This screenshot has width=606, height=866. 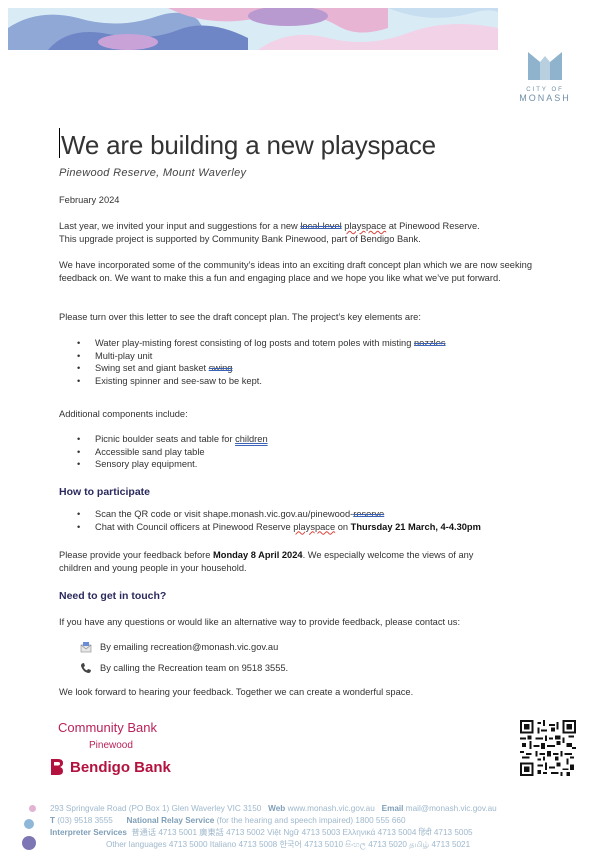 I want to click on additional-intro: Additional components include:, so click(x=123, y=414).